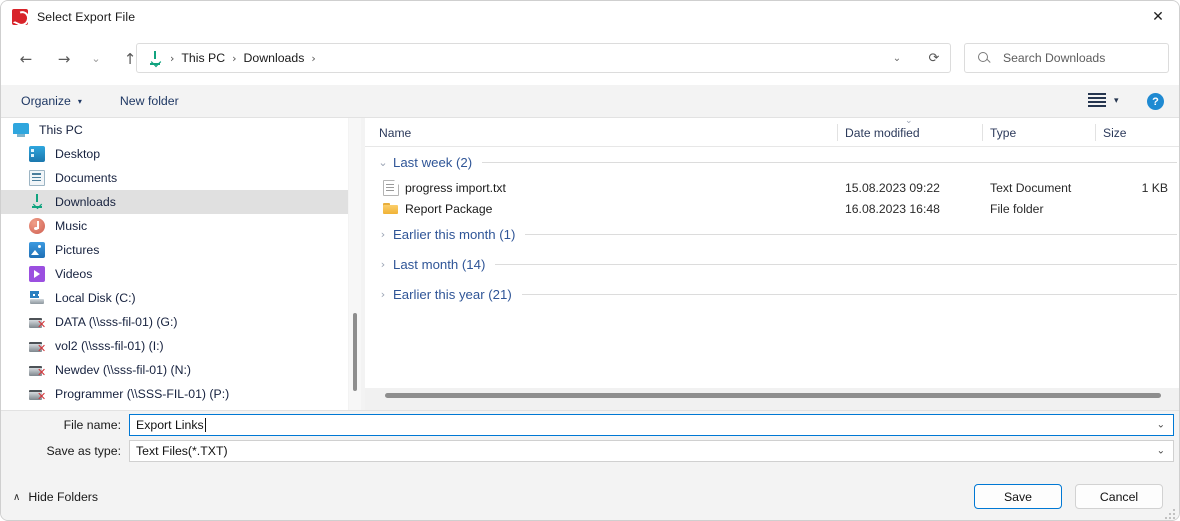 This screenshot has width=1180, height=521. I want to click on file-list-horizontal-scrollbar-thumb, so click(773, 395).